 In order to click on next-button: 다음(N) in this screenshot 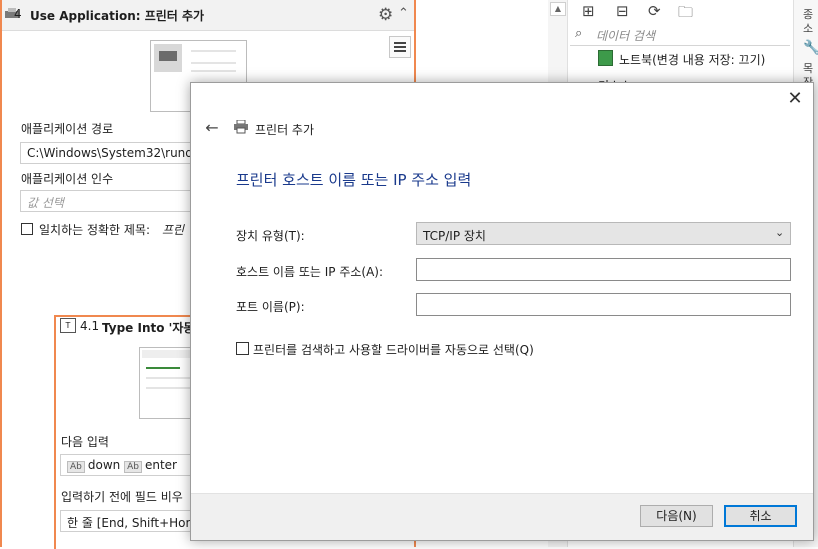, I will do `click(676, 516)`.